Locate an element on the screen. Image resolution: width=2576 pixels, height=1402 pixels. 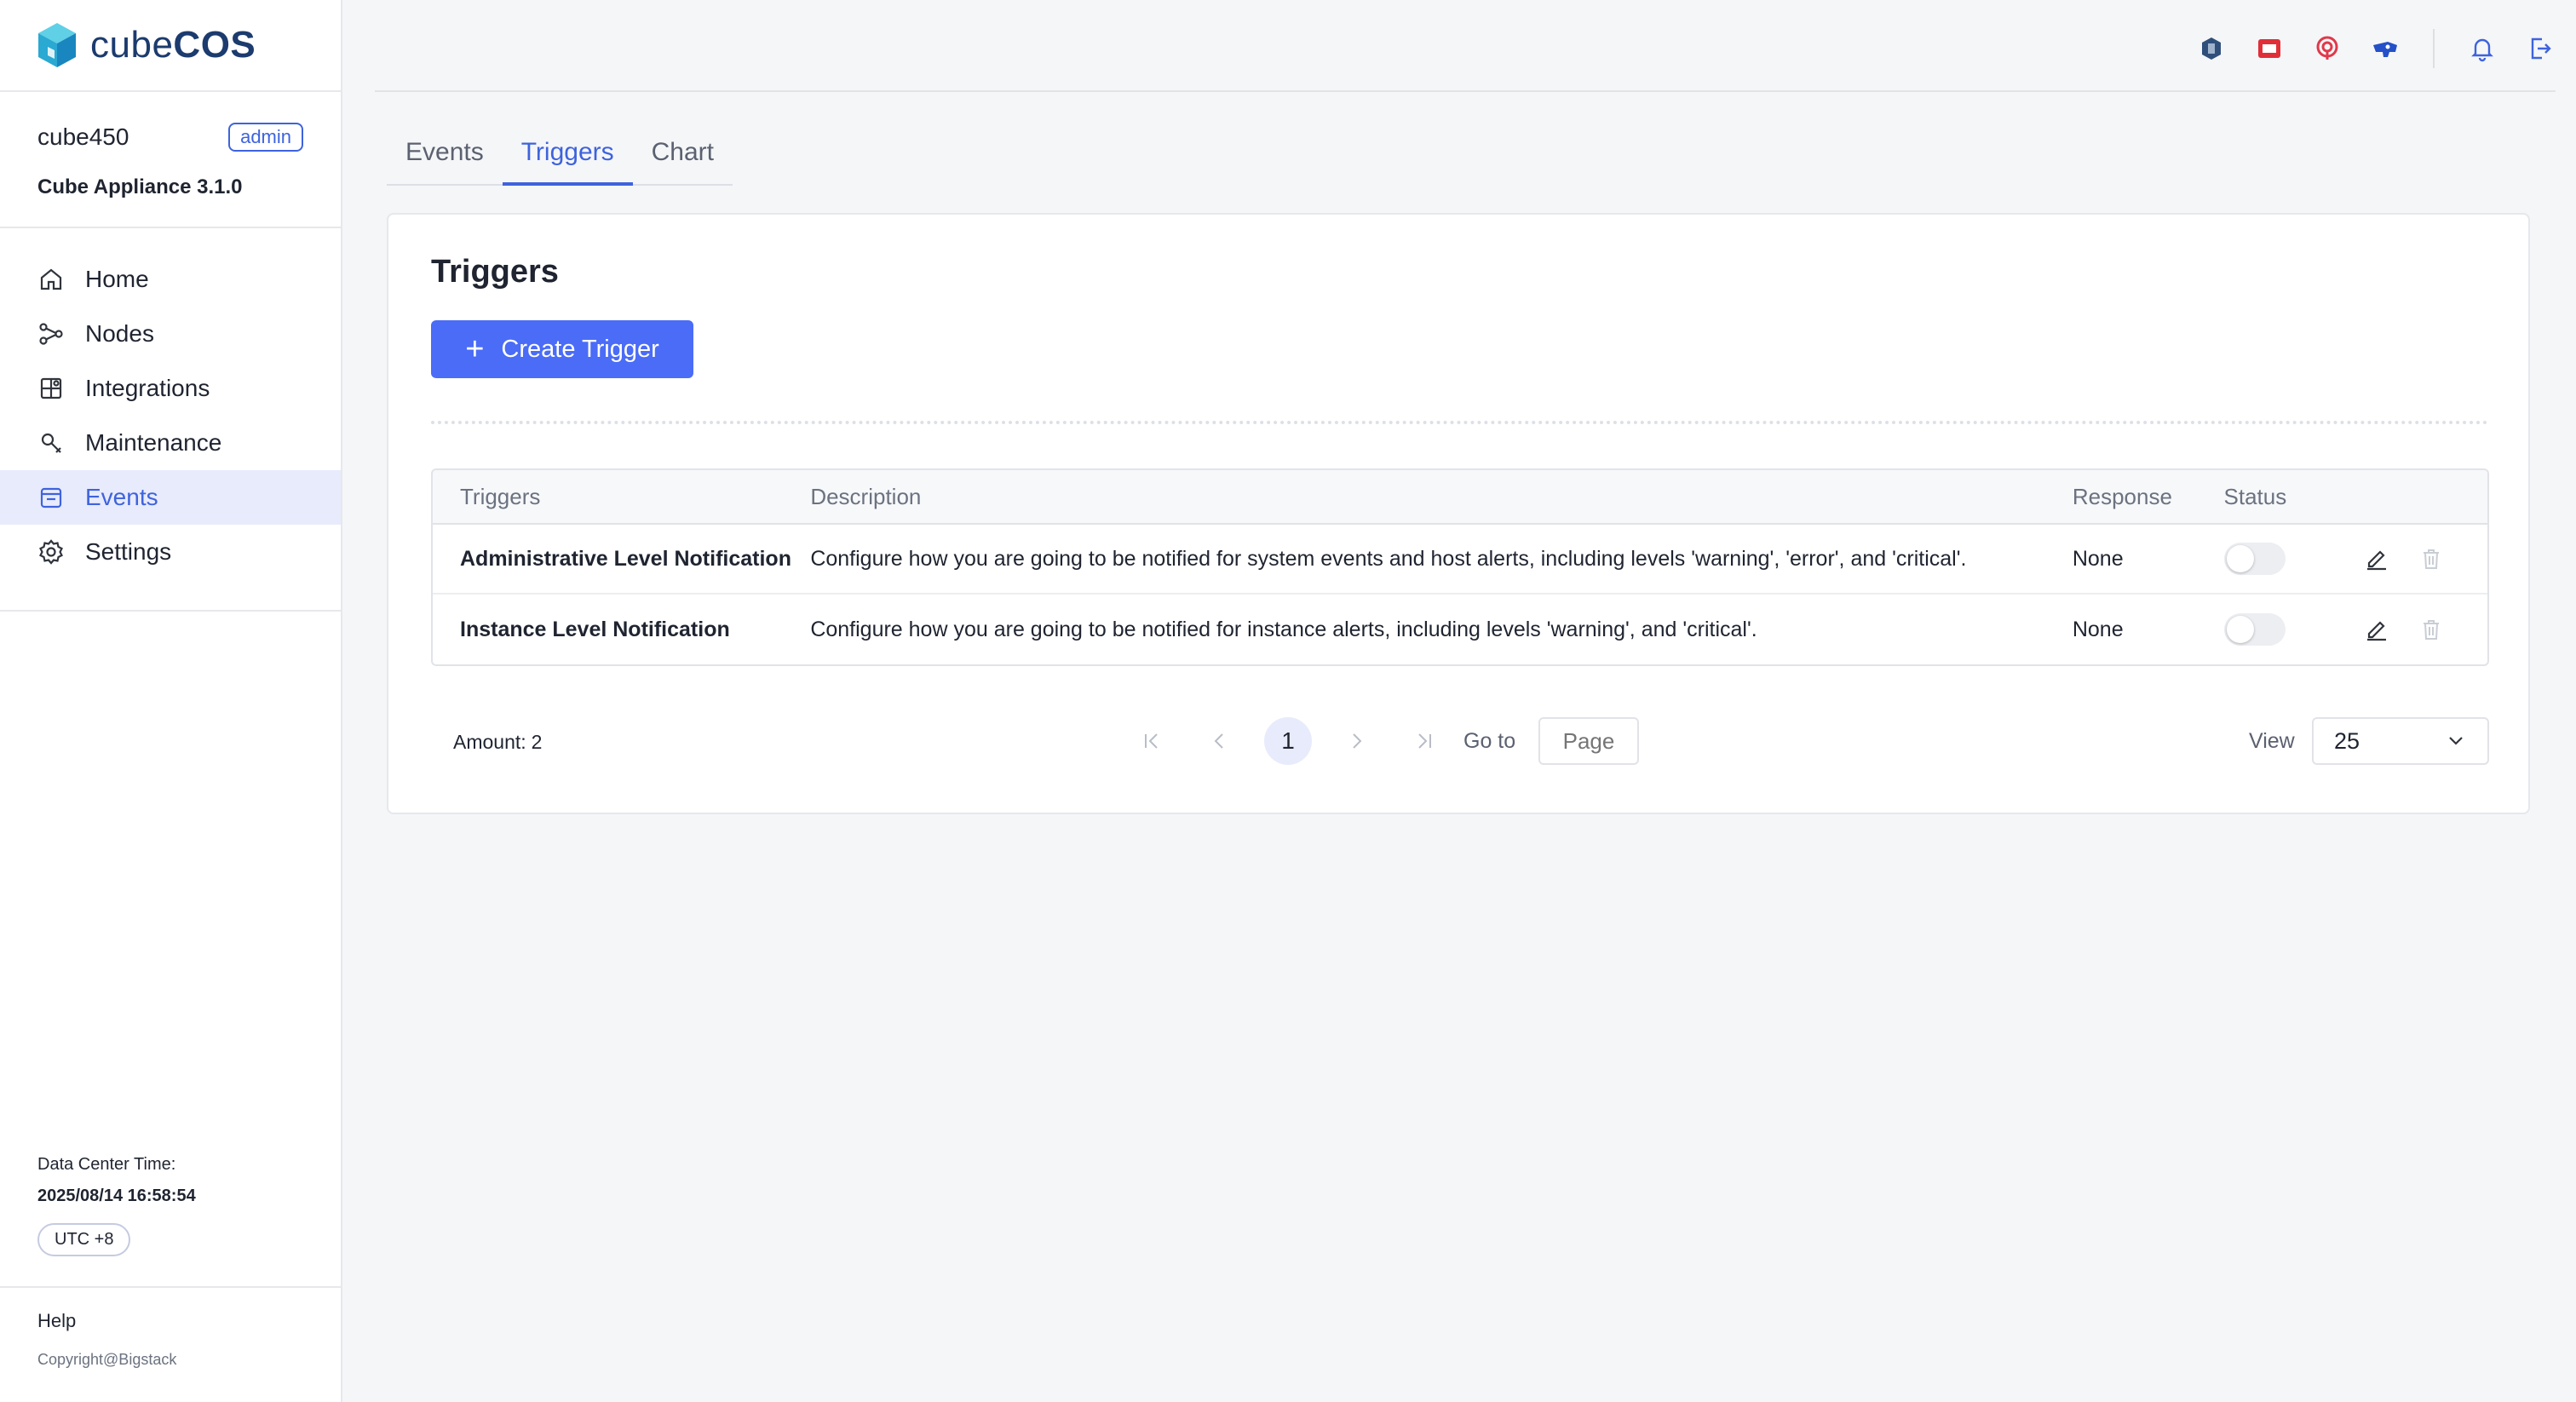
sidebar-item-label: Nodes is located at coordinates (120, 333).